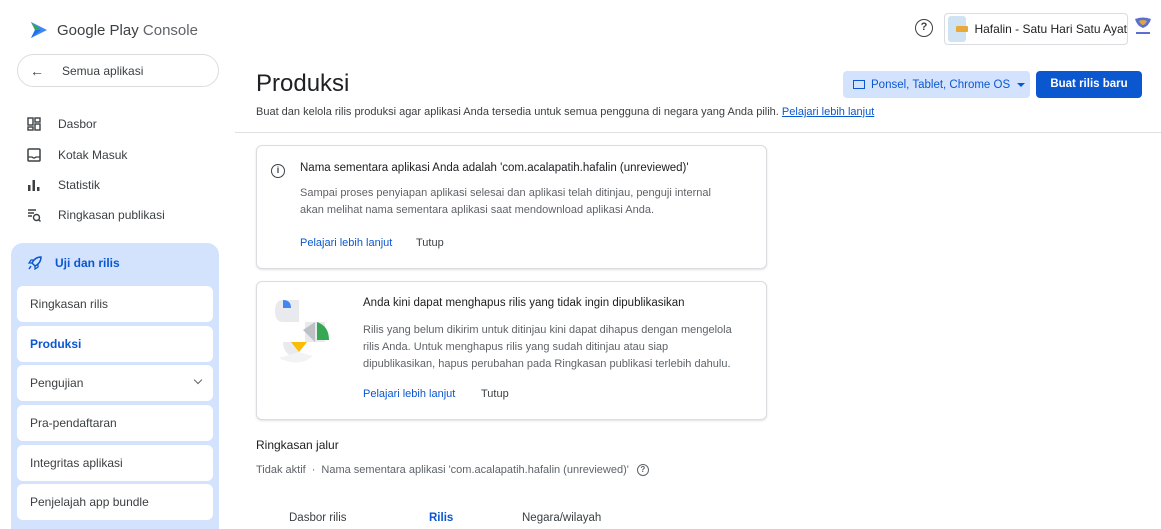 The image size is (1161, 529). What do you see at coordinates (34, 155) in the screenshot?
I see `inbox-icon` at bounding box center [34, 155].